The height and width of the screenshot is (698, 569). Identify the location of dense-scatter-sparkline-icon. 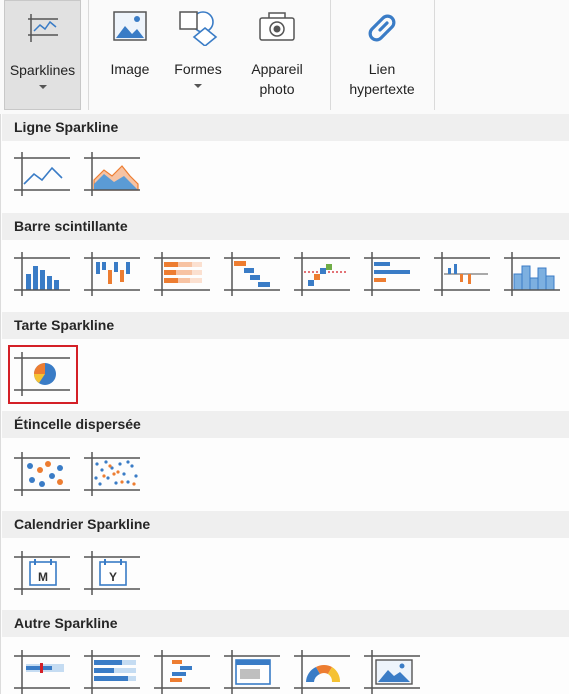
(112, 474).